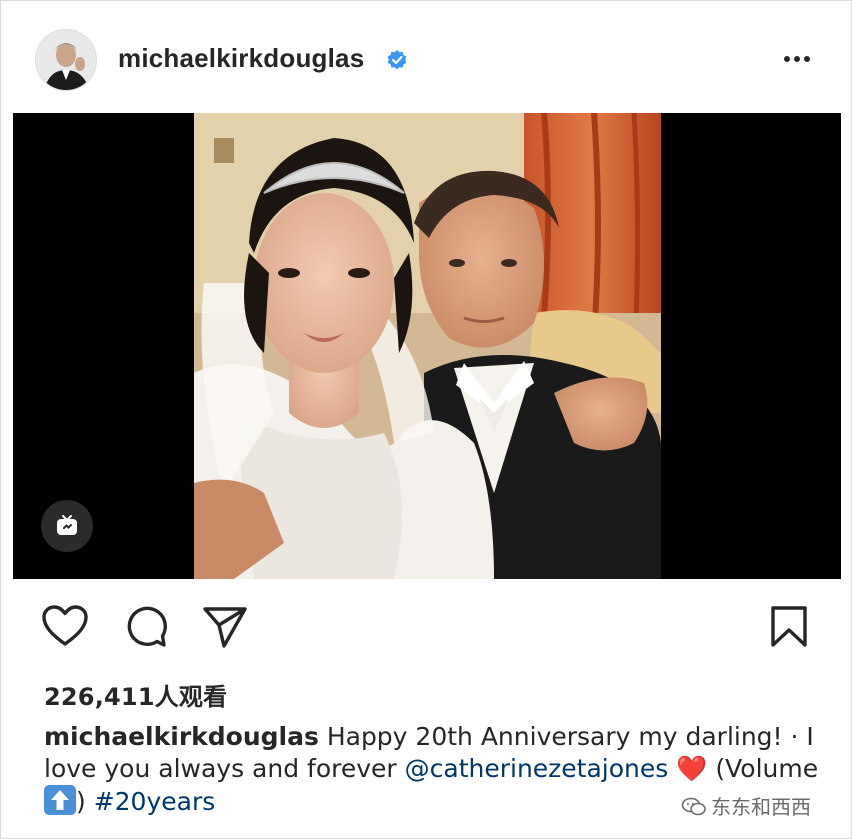 This screenshot has height=839, width=852. Describe the element at coordinates (85, 801) in the screenshot. I see `caption-close-paren: )` at that location.